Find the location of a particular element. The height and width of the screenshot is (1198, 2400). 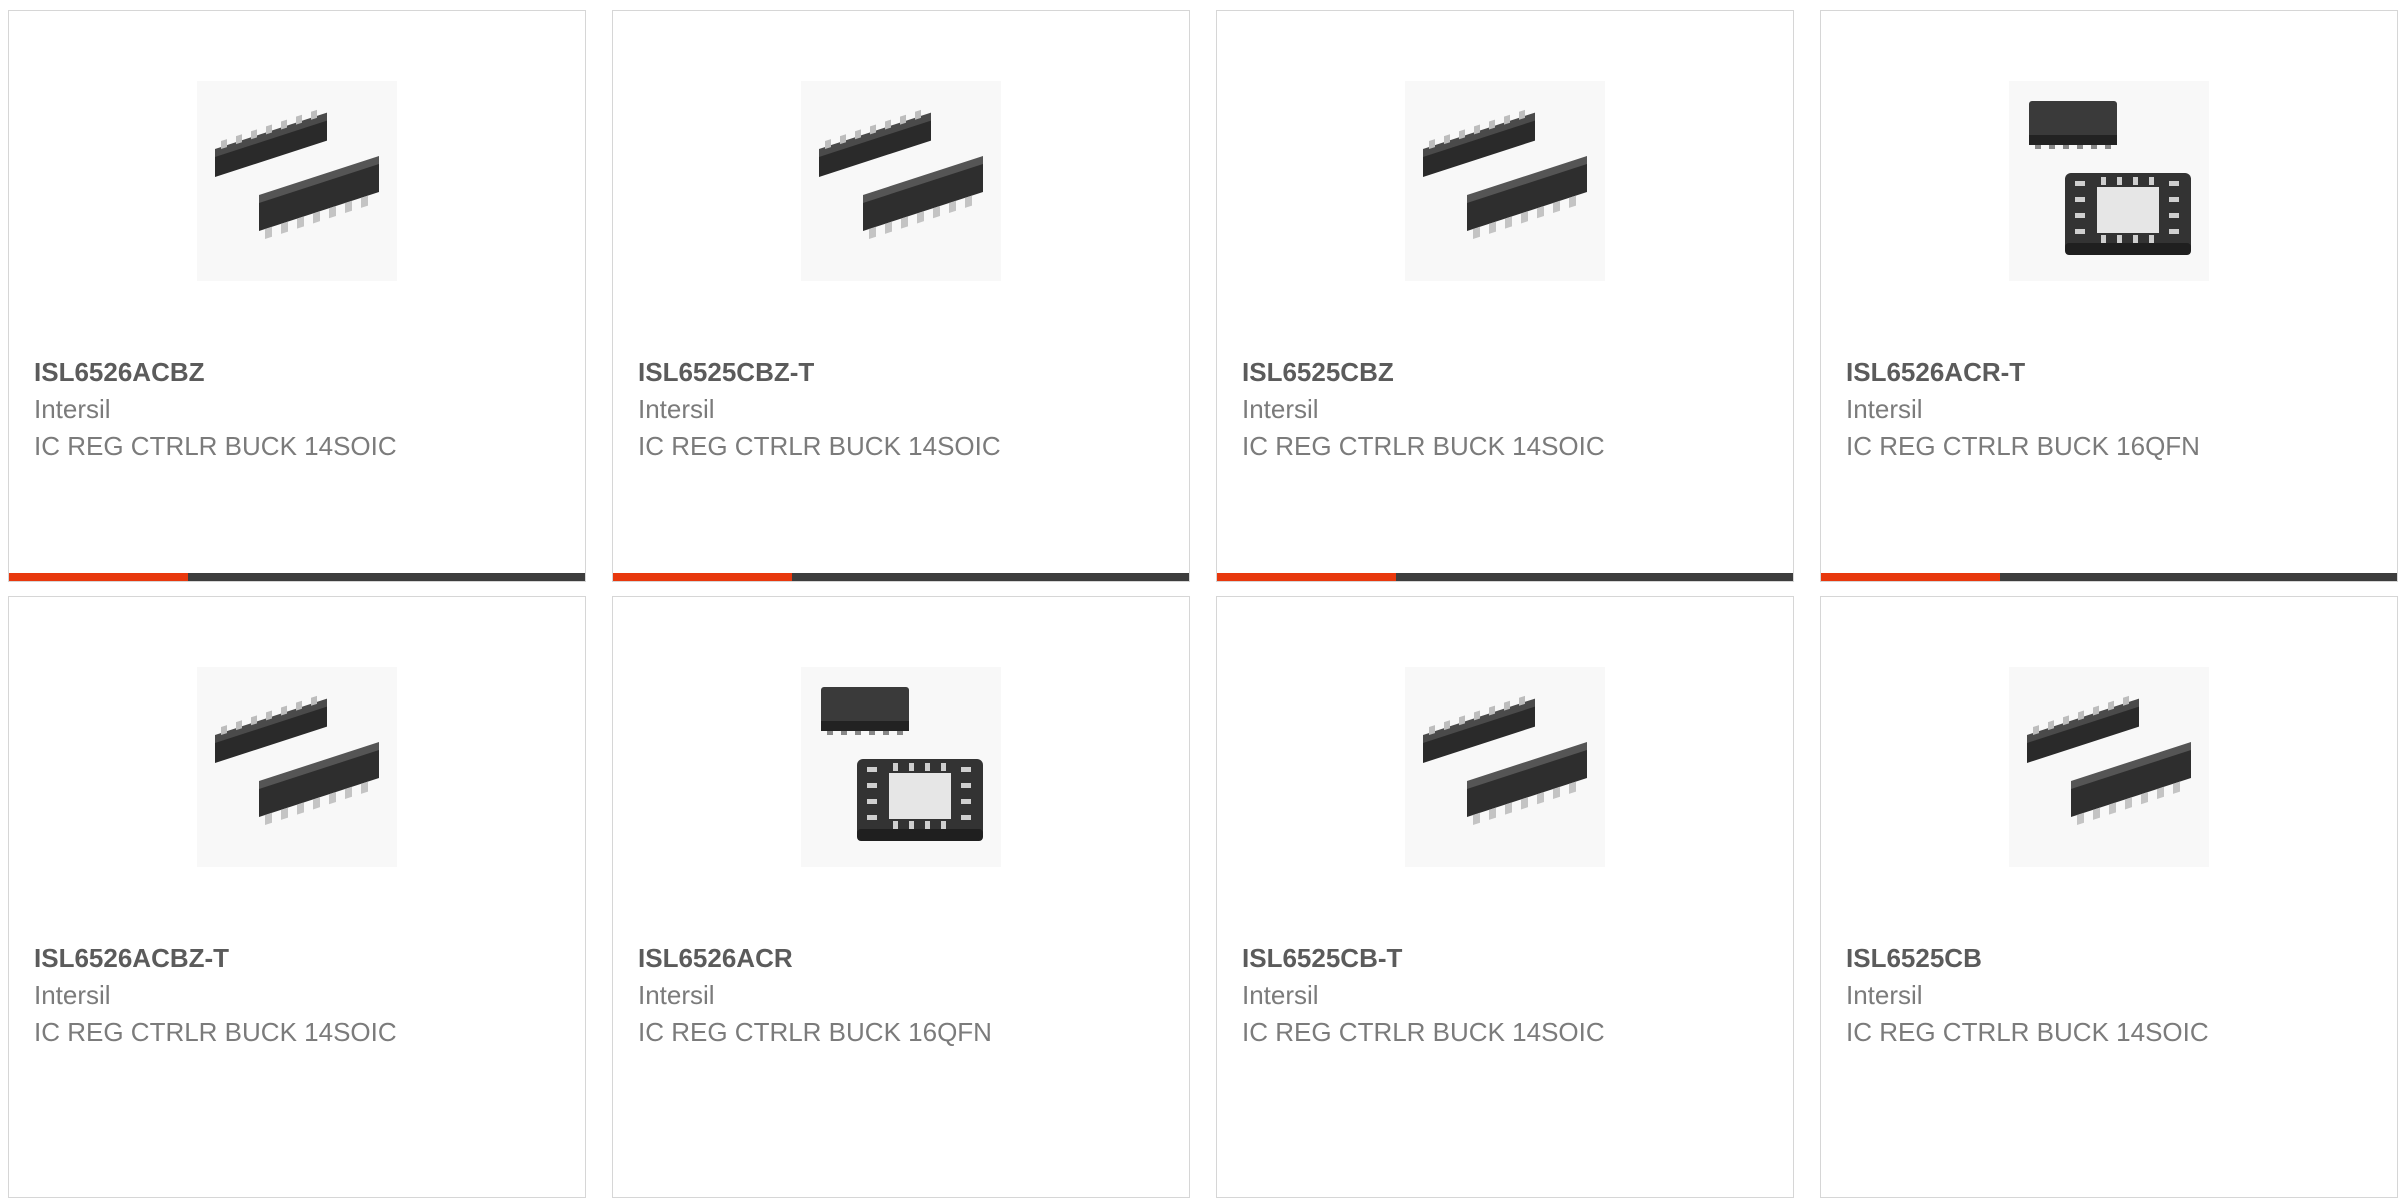

part-number: ISL6526ACR-T is located at coordinates (2111, 372).